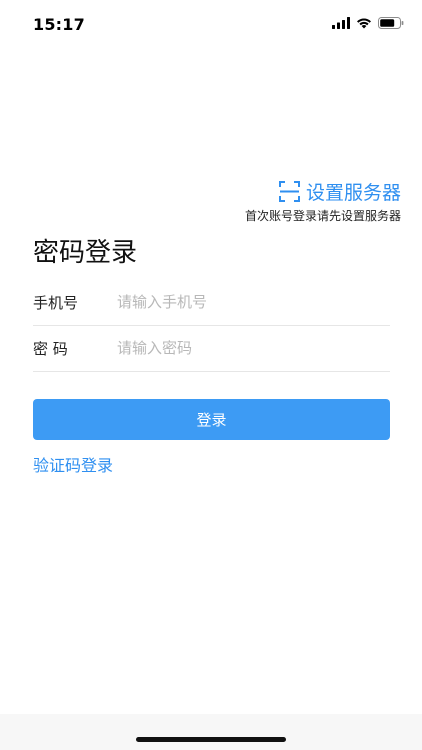  I want to click on phone-label: 手机号, so click(56, 302).